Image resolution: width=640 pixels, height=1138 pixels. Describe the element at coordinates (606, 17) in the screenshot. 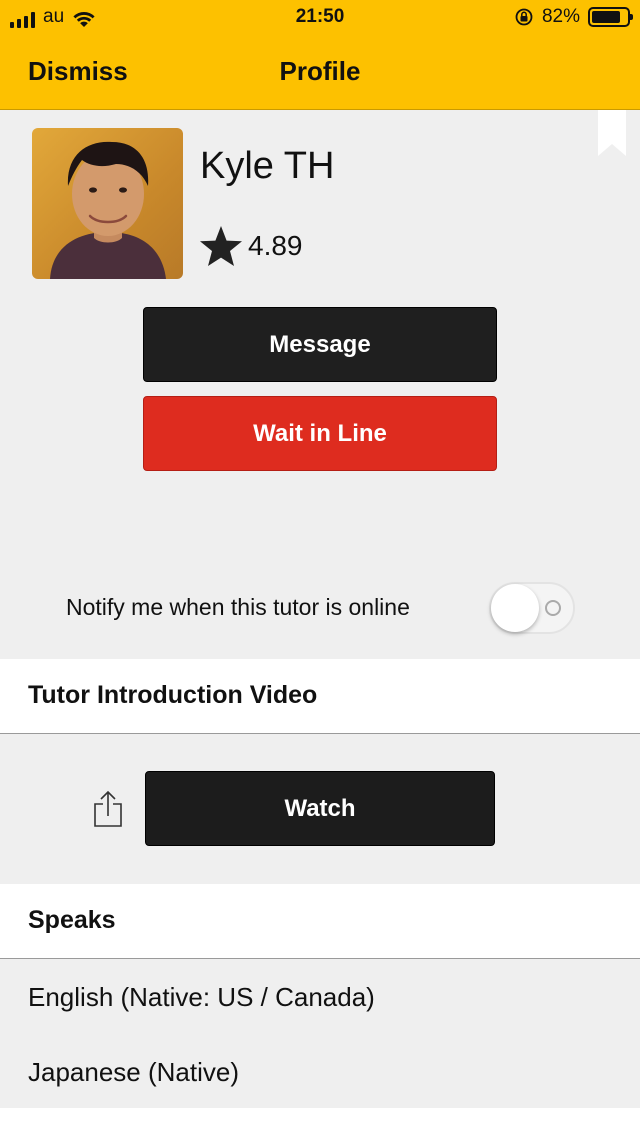

I see `battery-fill` at that location.